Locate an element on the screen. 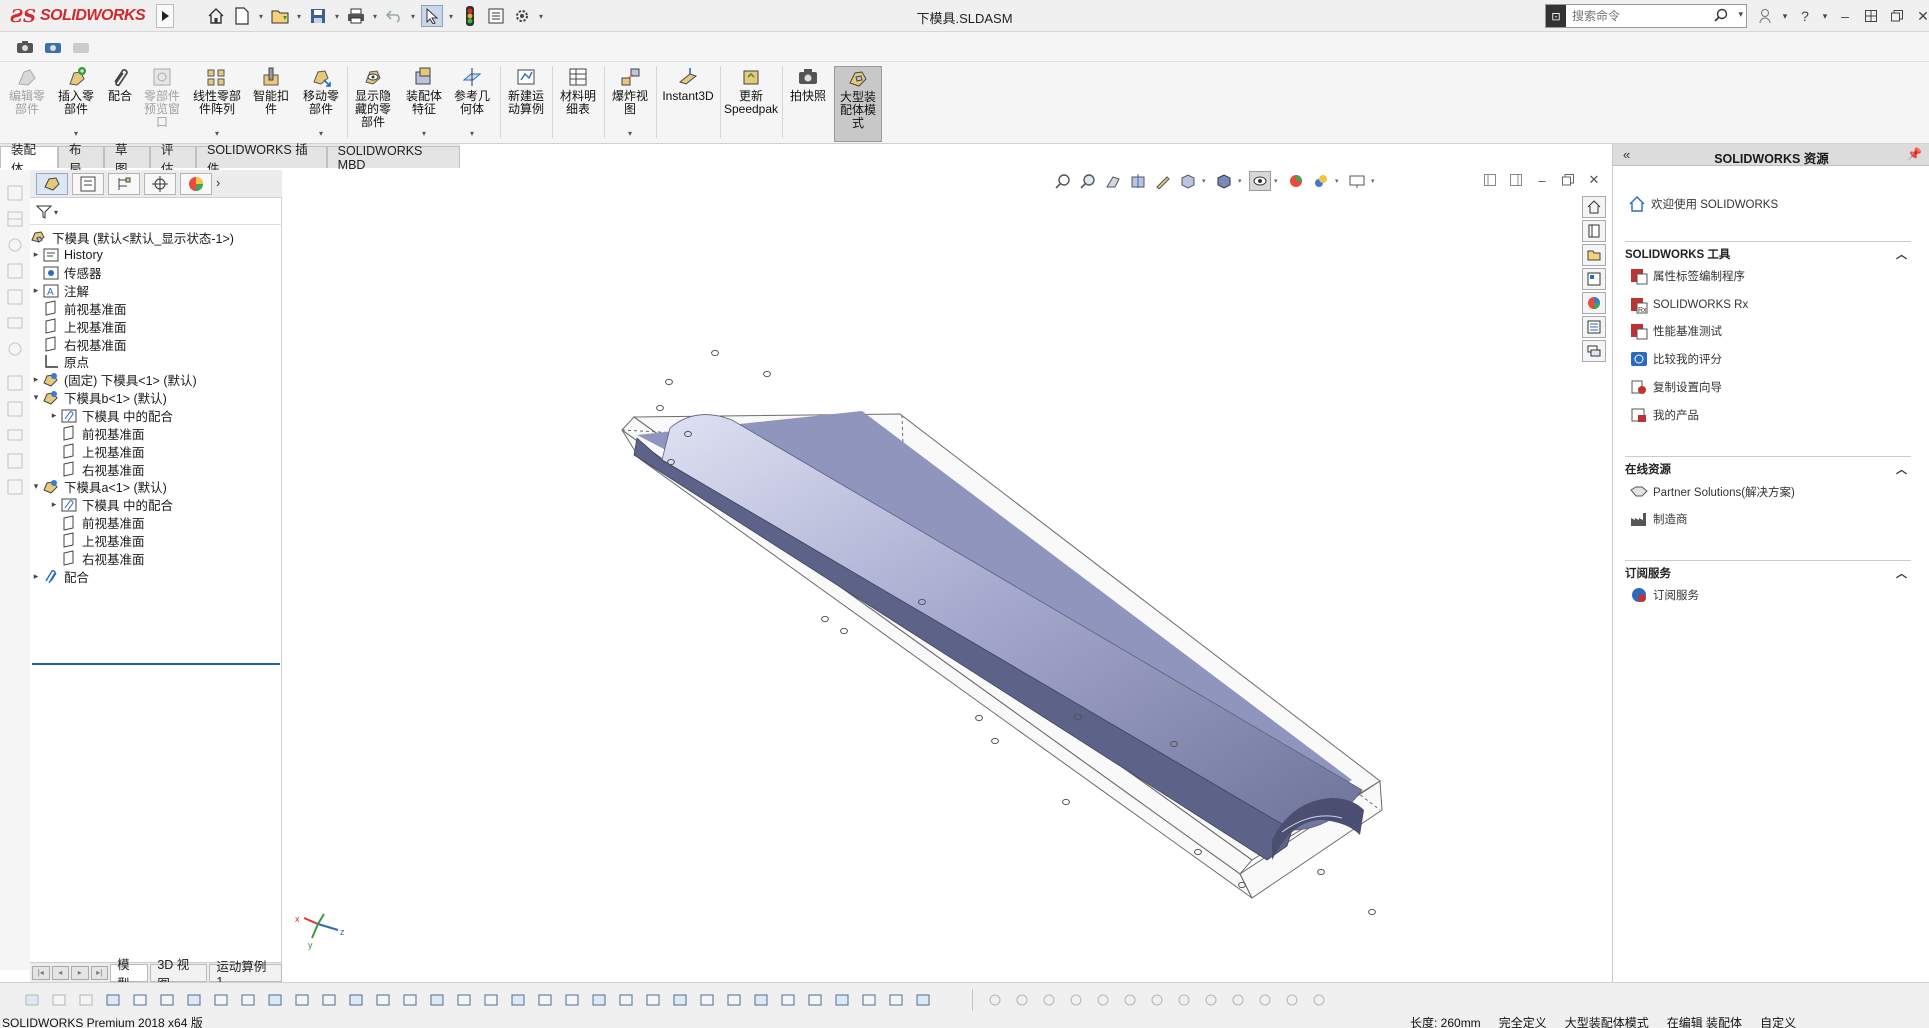 The image size is (1929, 1028). featuremanager-tab is located at coordinates (52, 184).